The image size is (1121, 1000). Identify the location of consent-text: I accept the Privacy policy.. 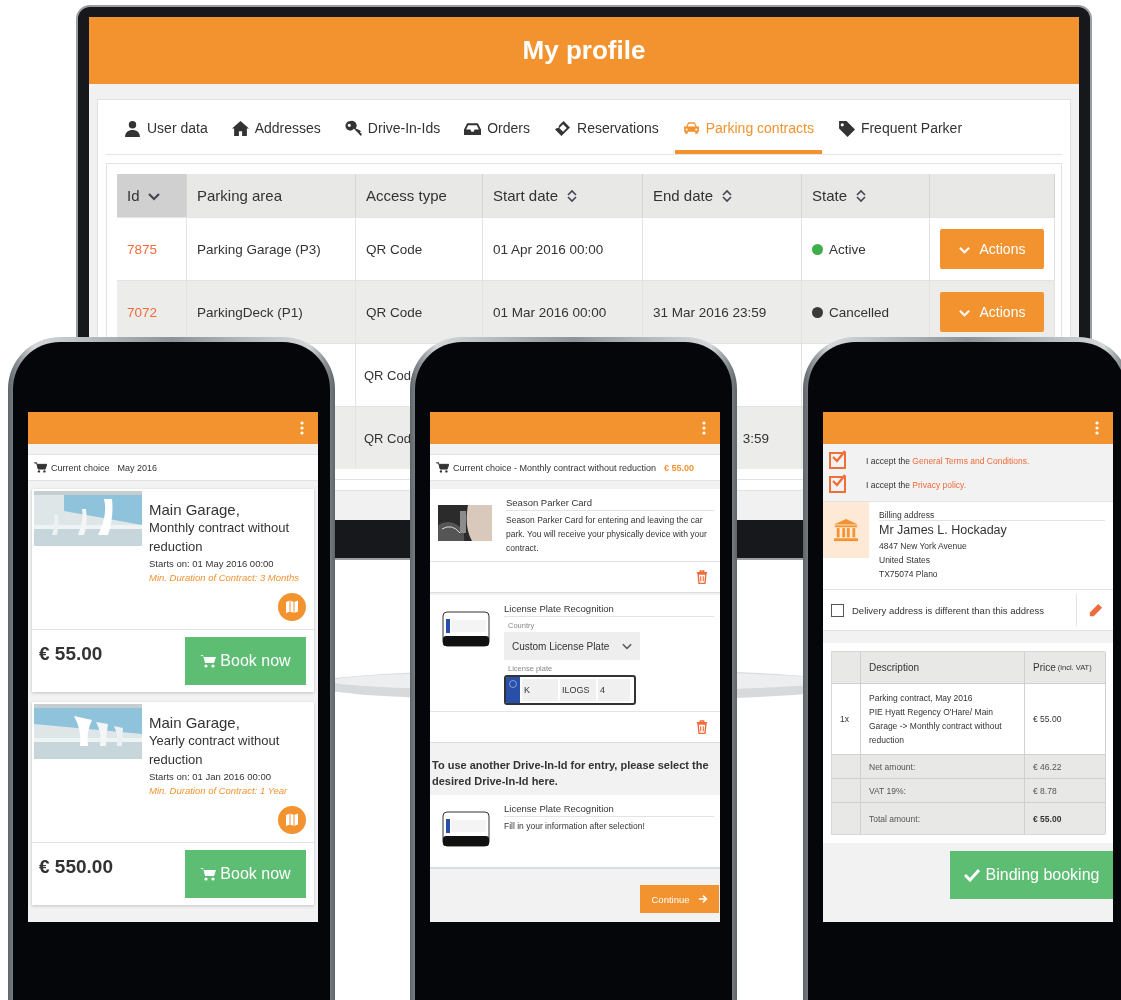
(916, 484).